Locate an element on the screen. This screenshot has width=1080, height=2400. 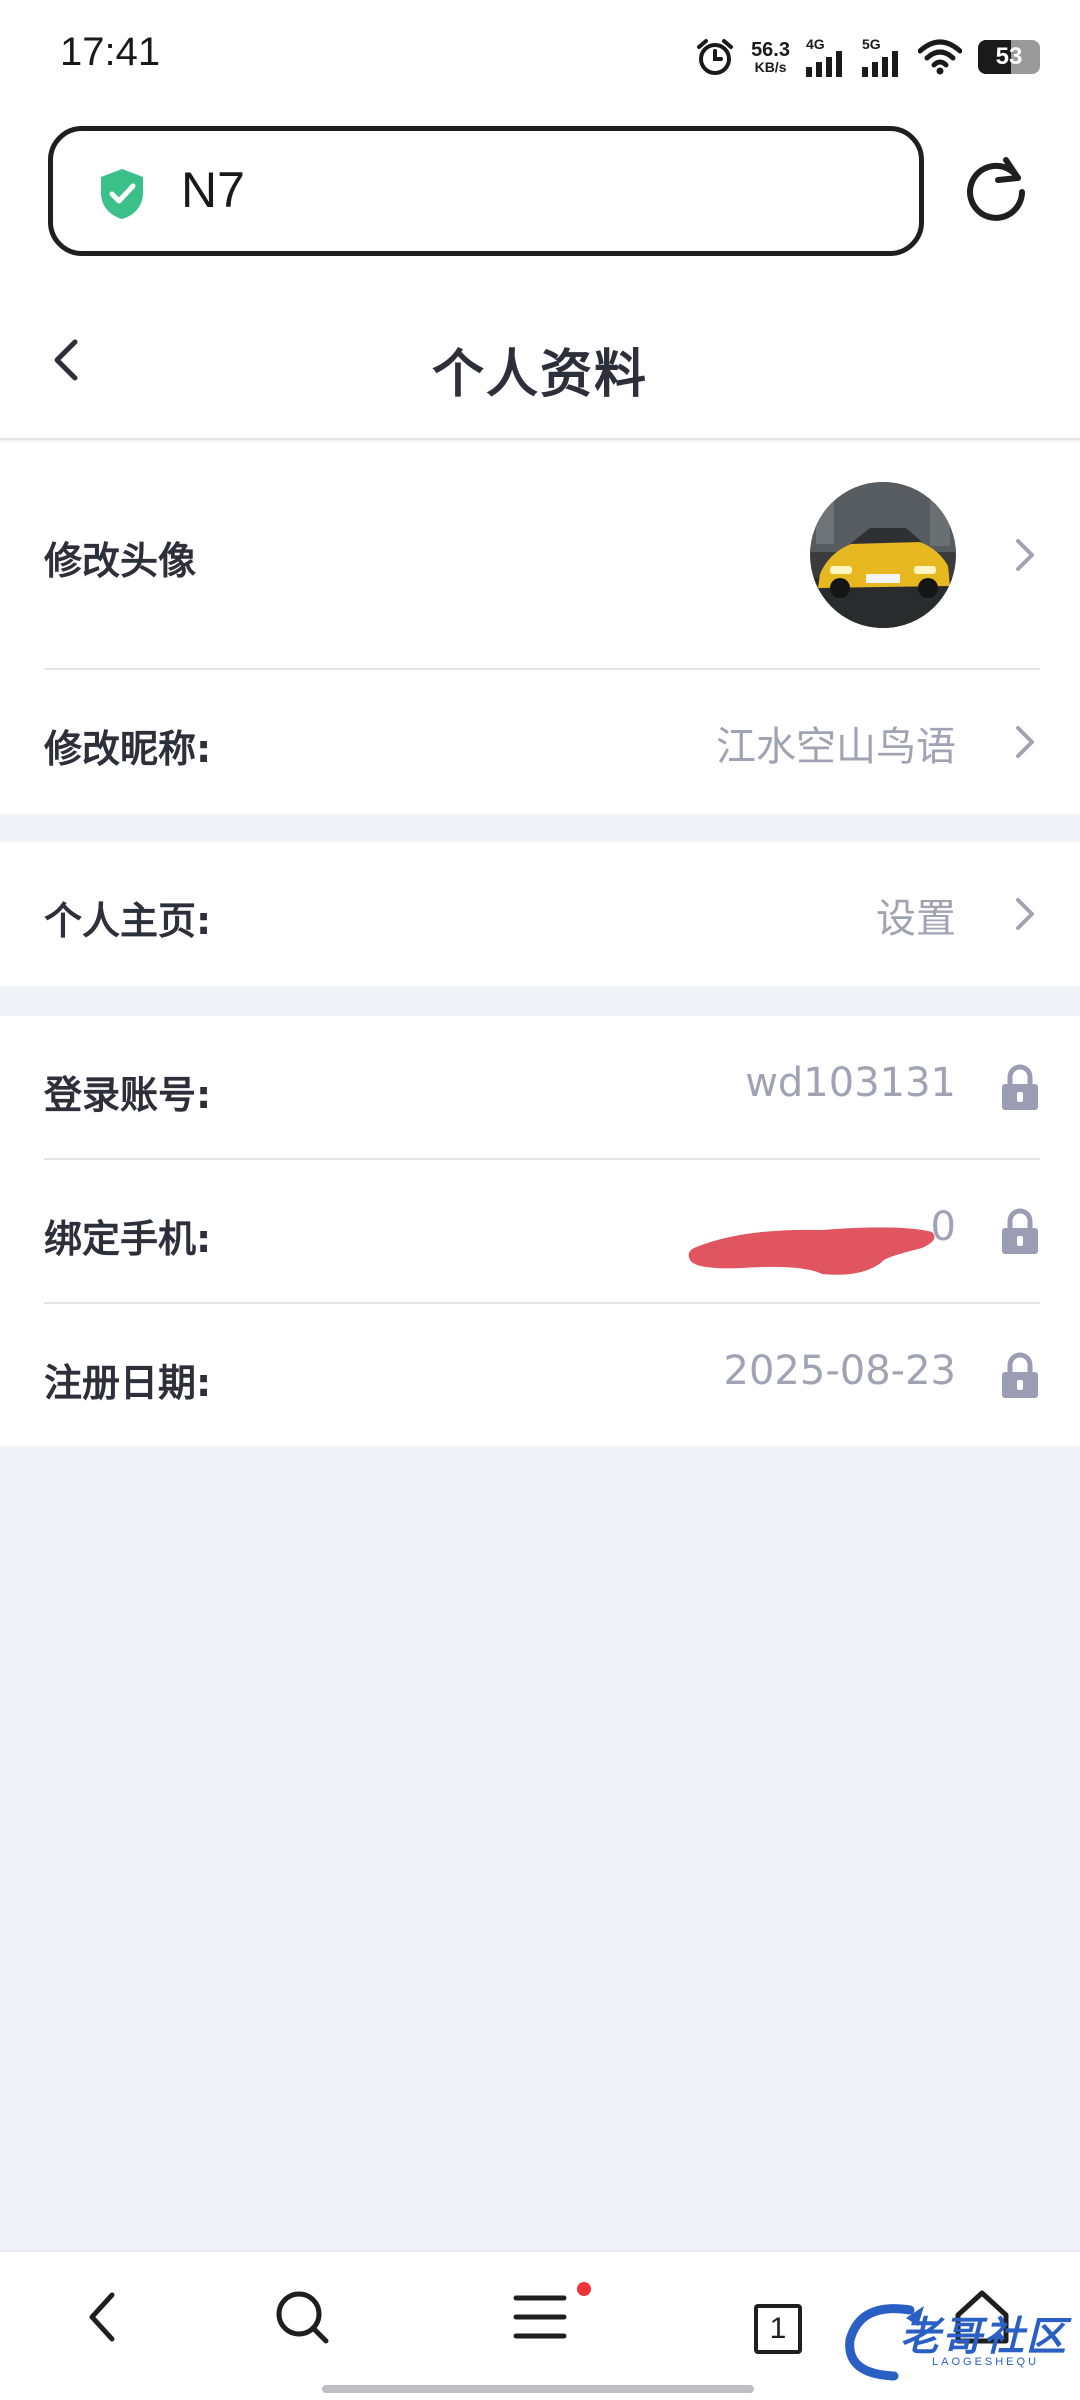
tab-count: 1 is located at coordinates (778, 2328).